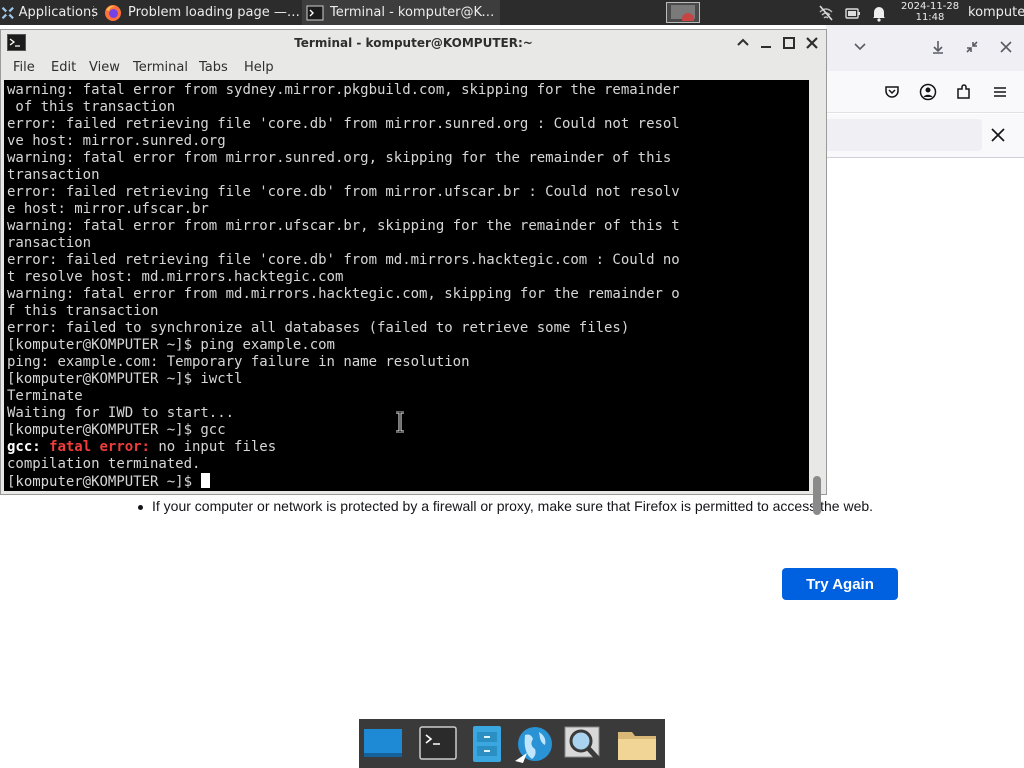 This screenshot has width=1024, height=768. I want to click on terminal-line: [komputer@KOMPUTER ~]$ gcc, so click(116, 430).